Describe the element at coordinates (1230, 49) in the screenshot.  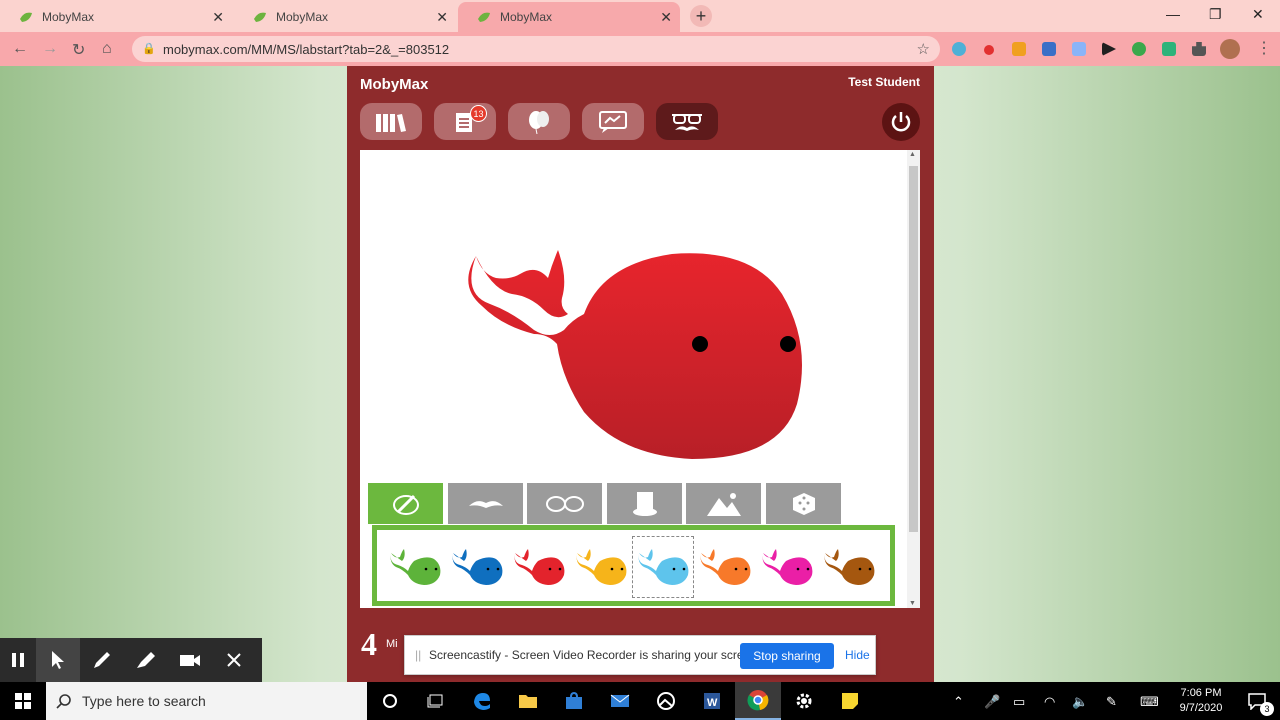
I see `profile-avatar` at that location.